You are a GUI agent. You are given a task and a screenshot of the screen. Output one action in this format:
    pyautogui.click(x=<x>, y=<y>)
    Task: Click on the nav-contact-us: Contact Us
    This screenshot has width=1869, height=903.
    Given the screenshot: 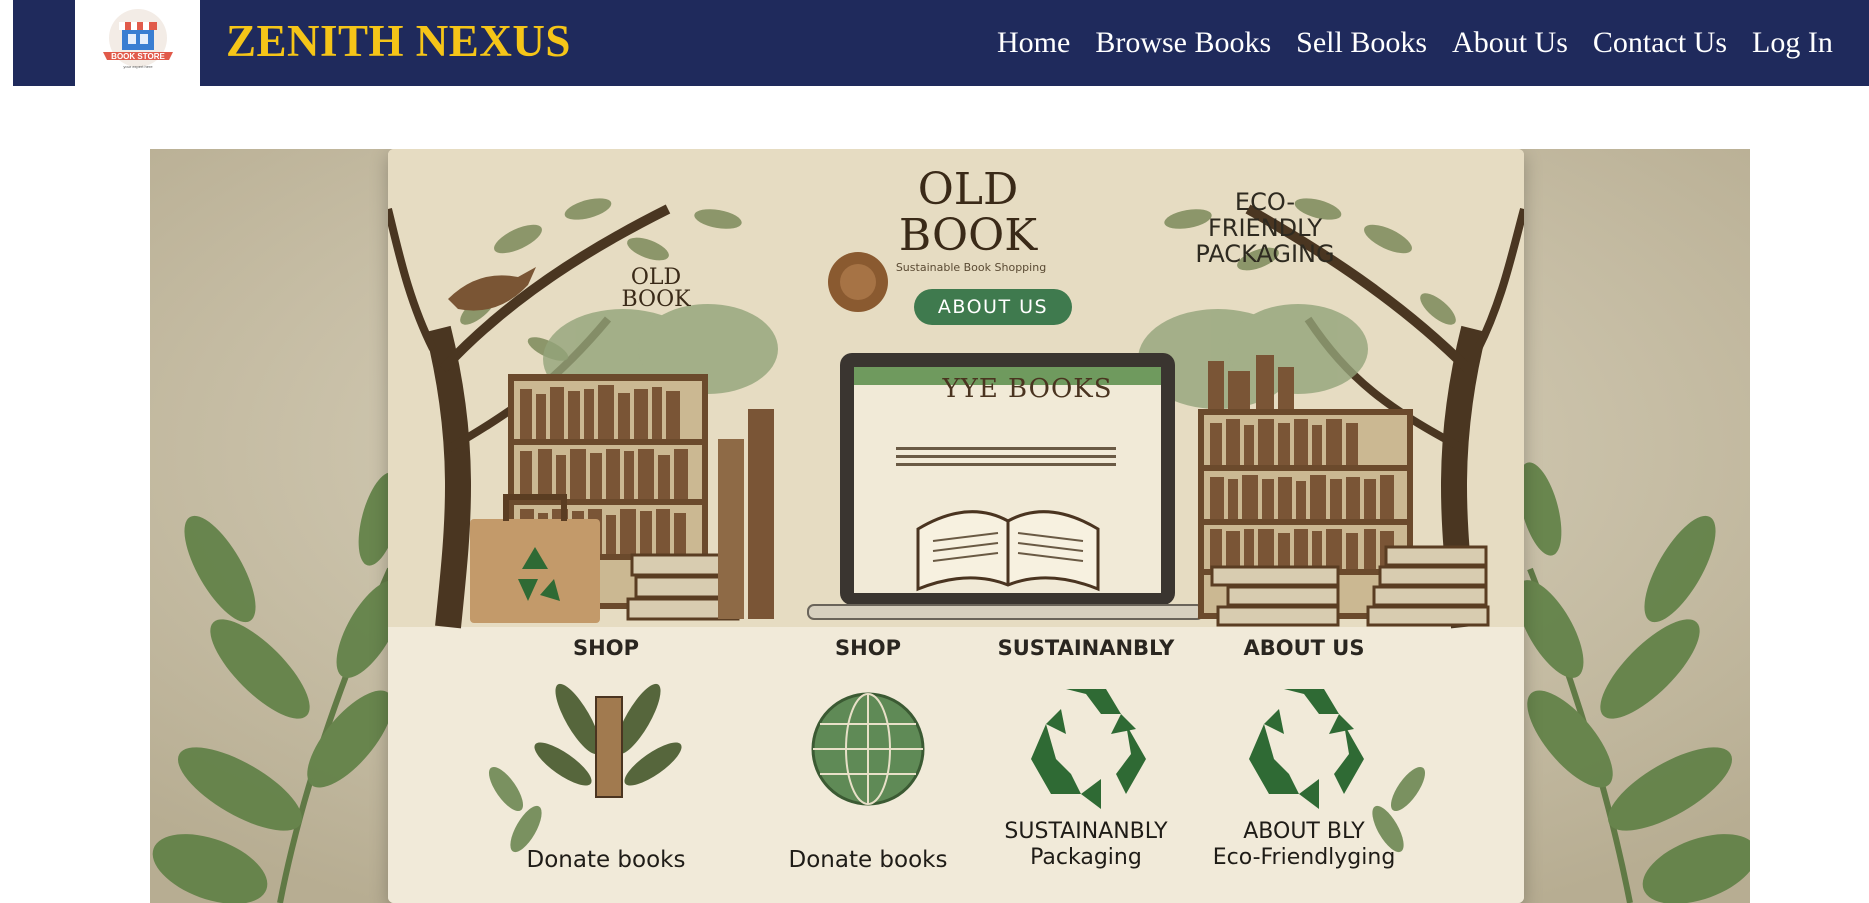 What is the action you would take?
    pyautogui.click(x=1660, y=43)
    